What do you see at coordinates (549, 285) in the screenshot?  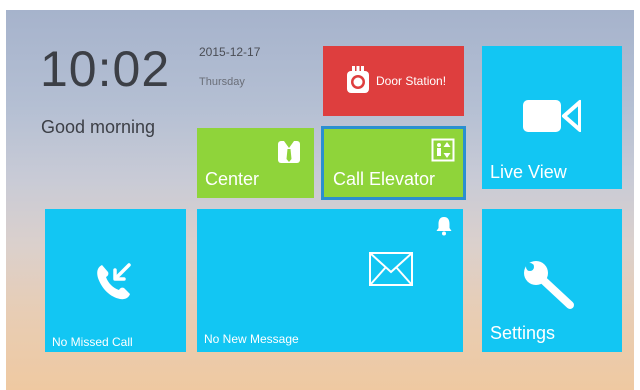 I see `wrench-icon` at bounding box center [549, 285].